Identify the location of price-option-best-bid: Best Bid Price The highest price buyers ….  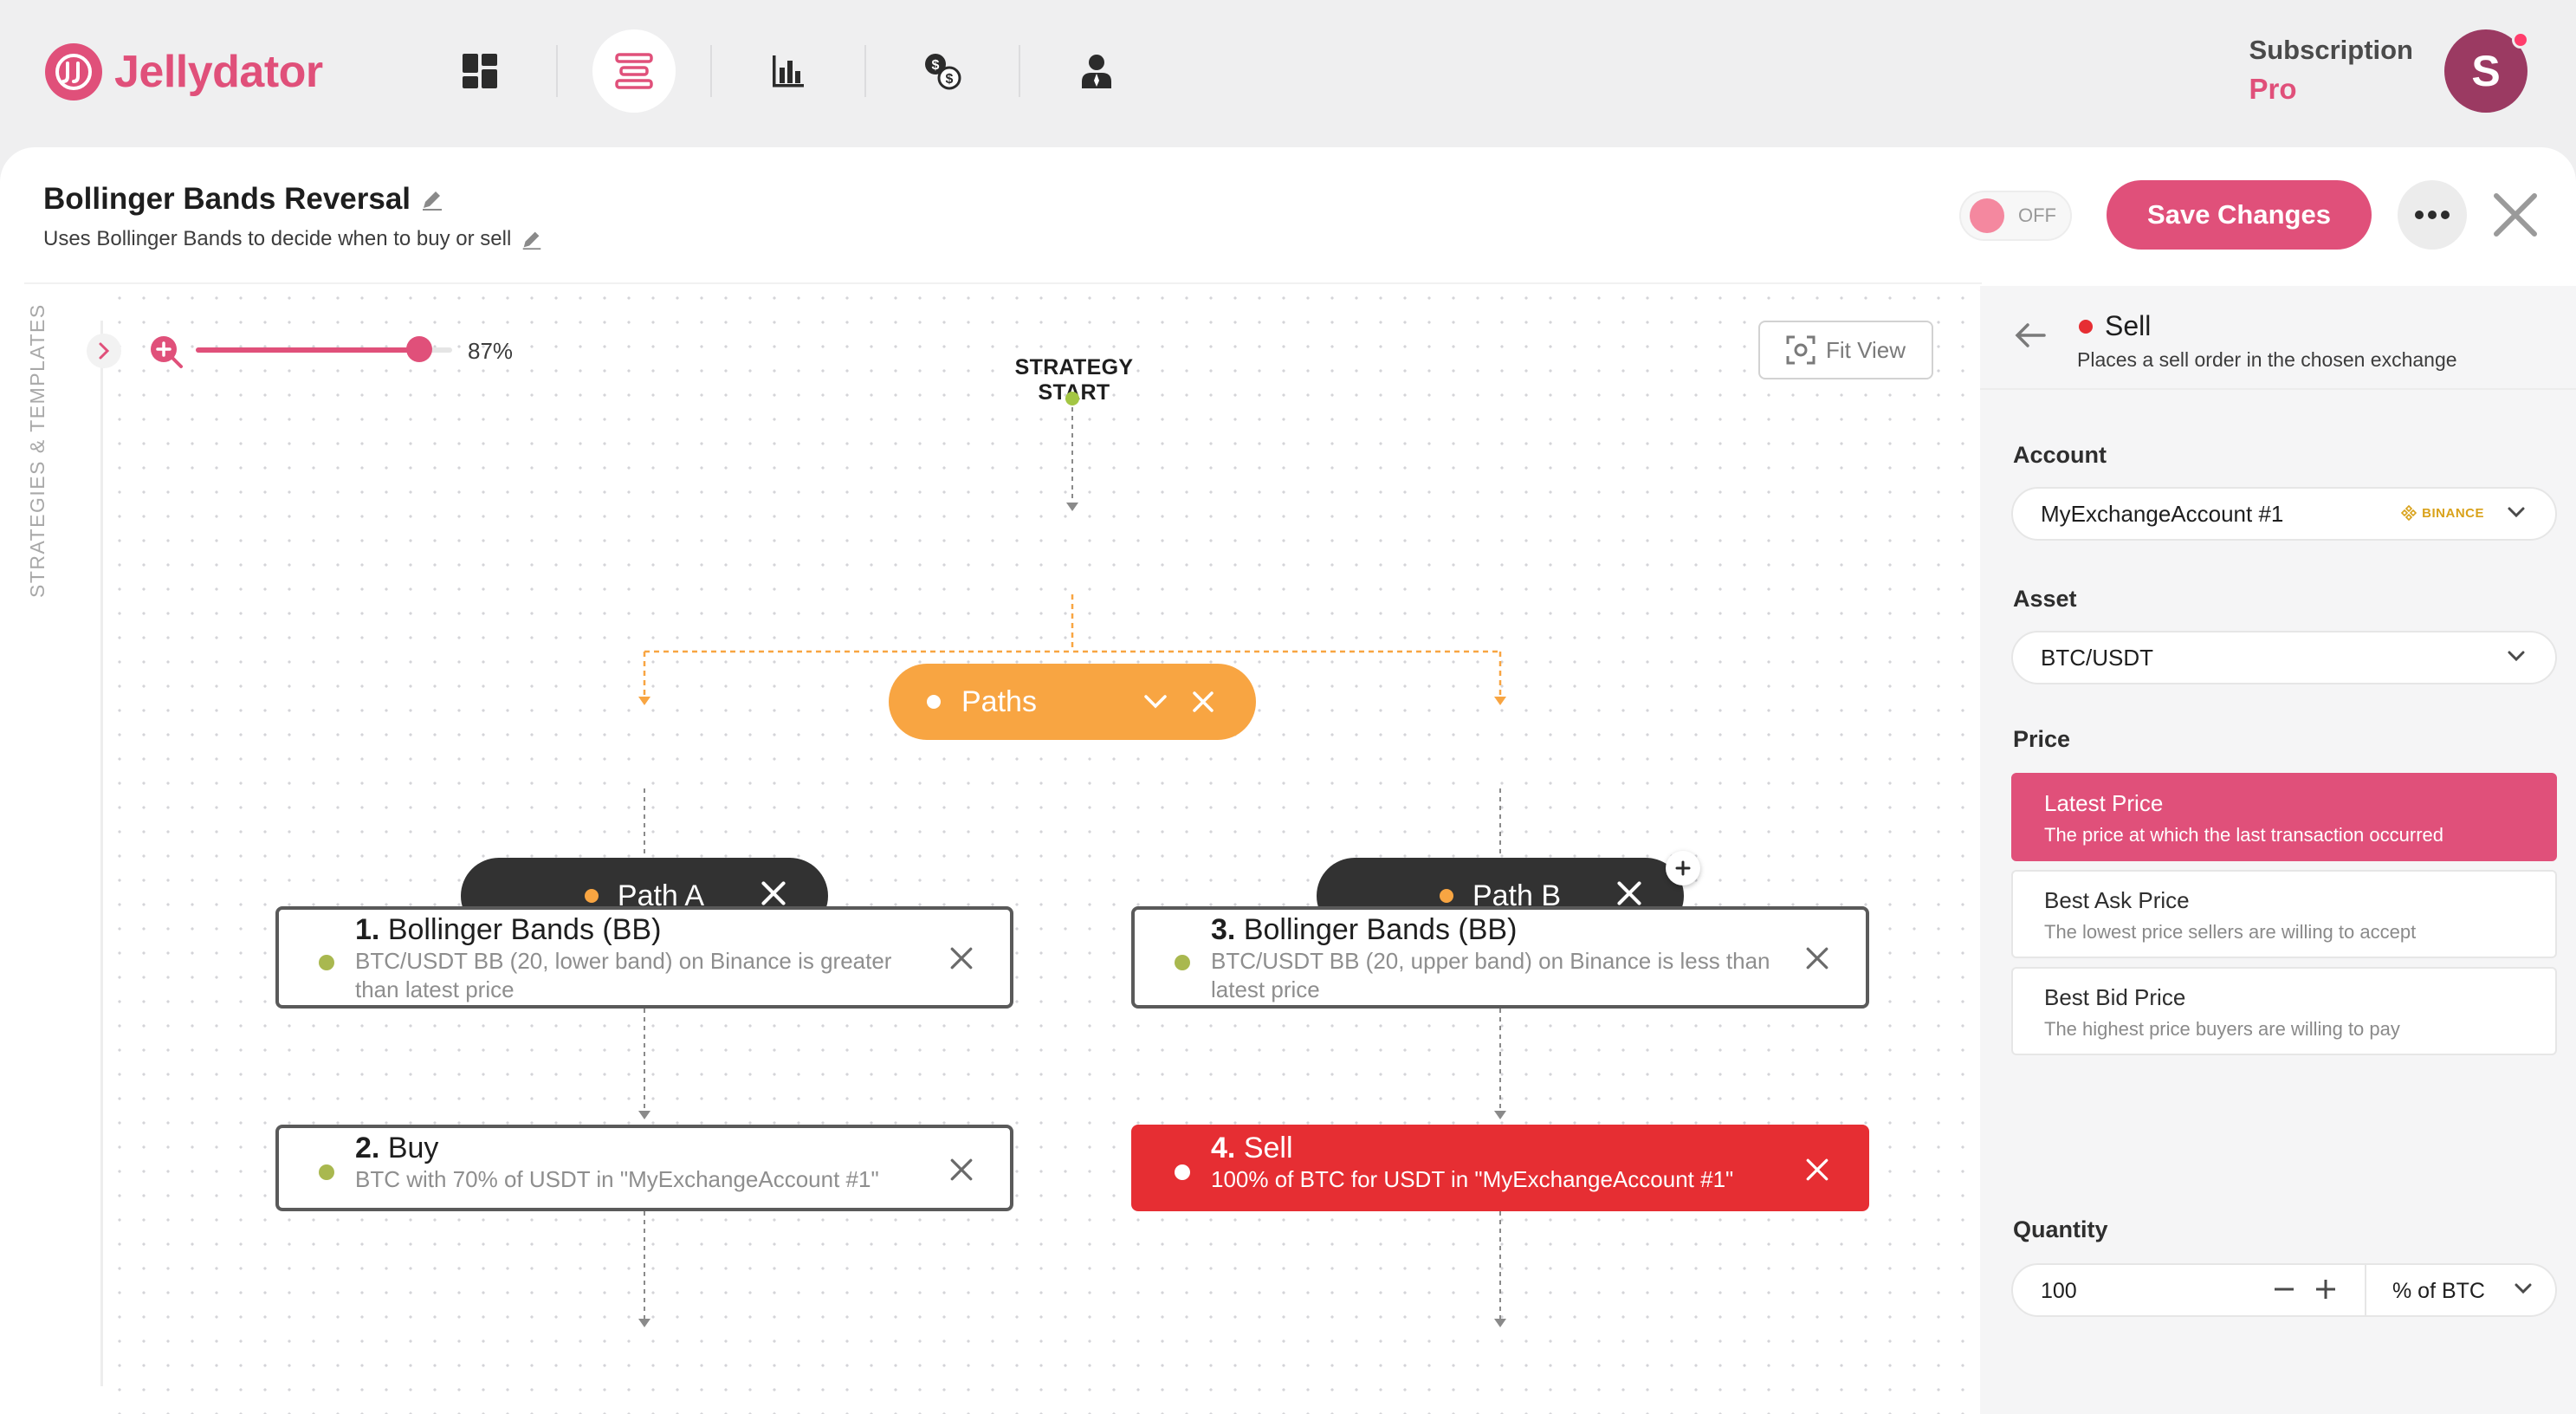
(2284, 1011).